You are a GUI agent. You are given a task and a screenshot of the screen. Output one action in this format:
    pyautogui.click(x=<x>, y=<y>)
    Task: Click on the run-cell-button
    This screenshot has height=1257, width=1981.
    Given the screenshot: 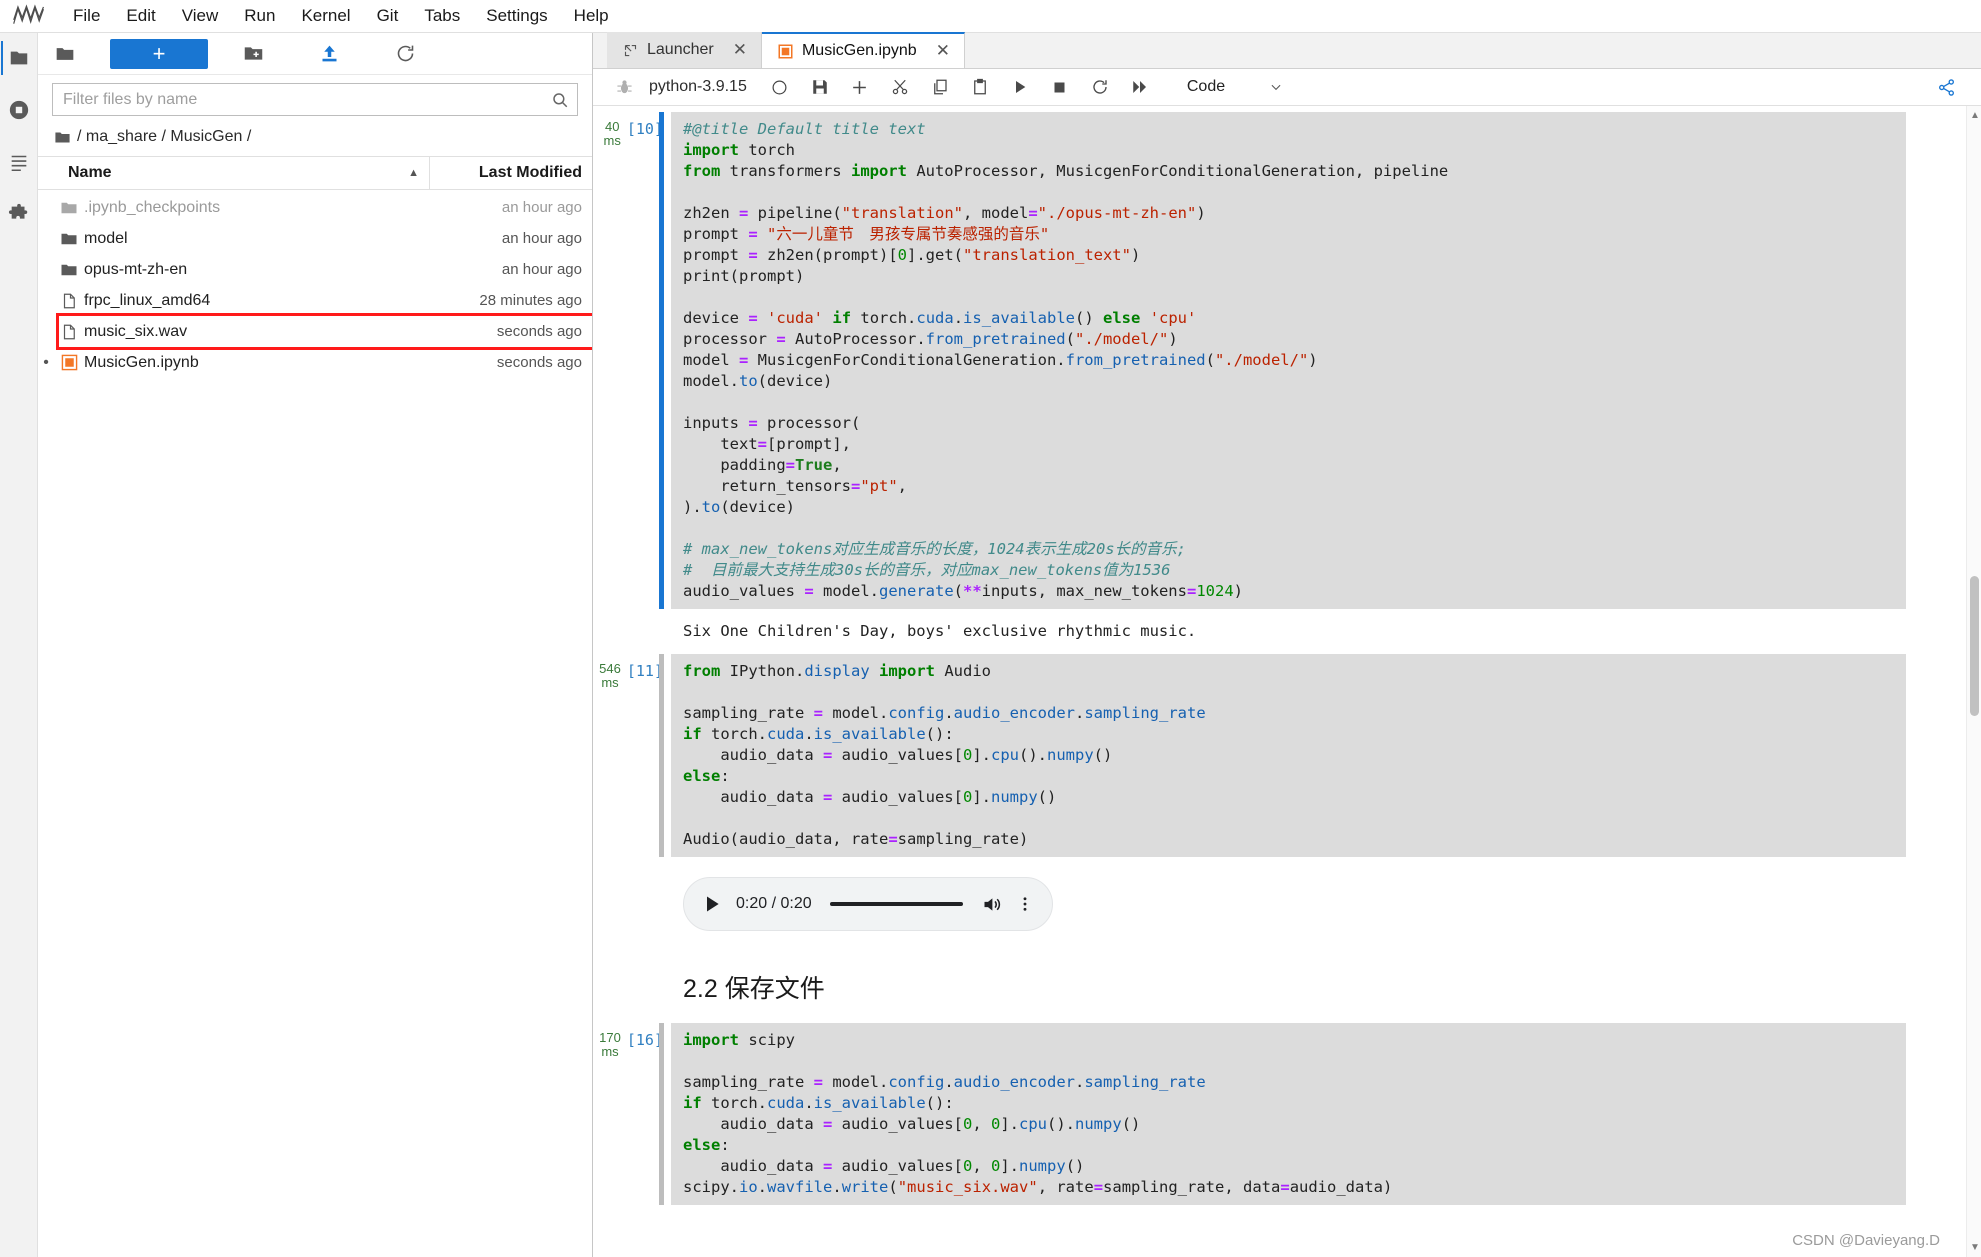 What is the action you would take?
    pyautogui.click(x=1020, y=87)
    